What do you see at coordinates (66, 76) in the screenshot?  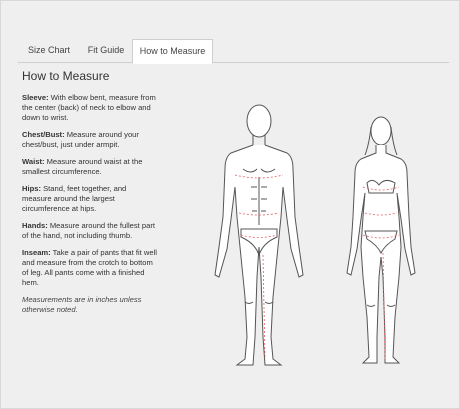 I see `page-title: How to Measure` at bounding box center [66, 76].